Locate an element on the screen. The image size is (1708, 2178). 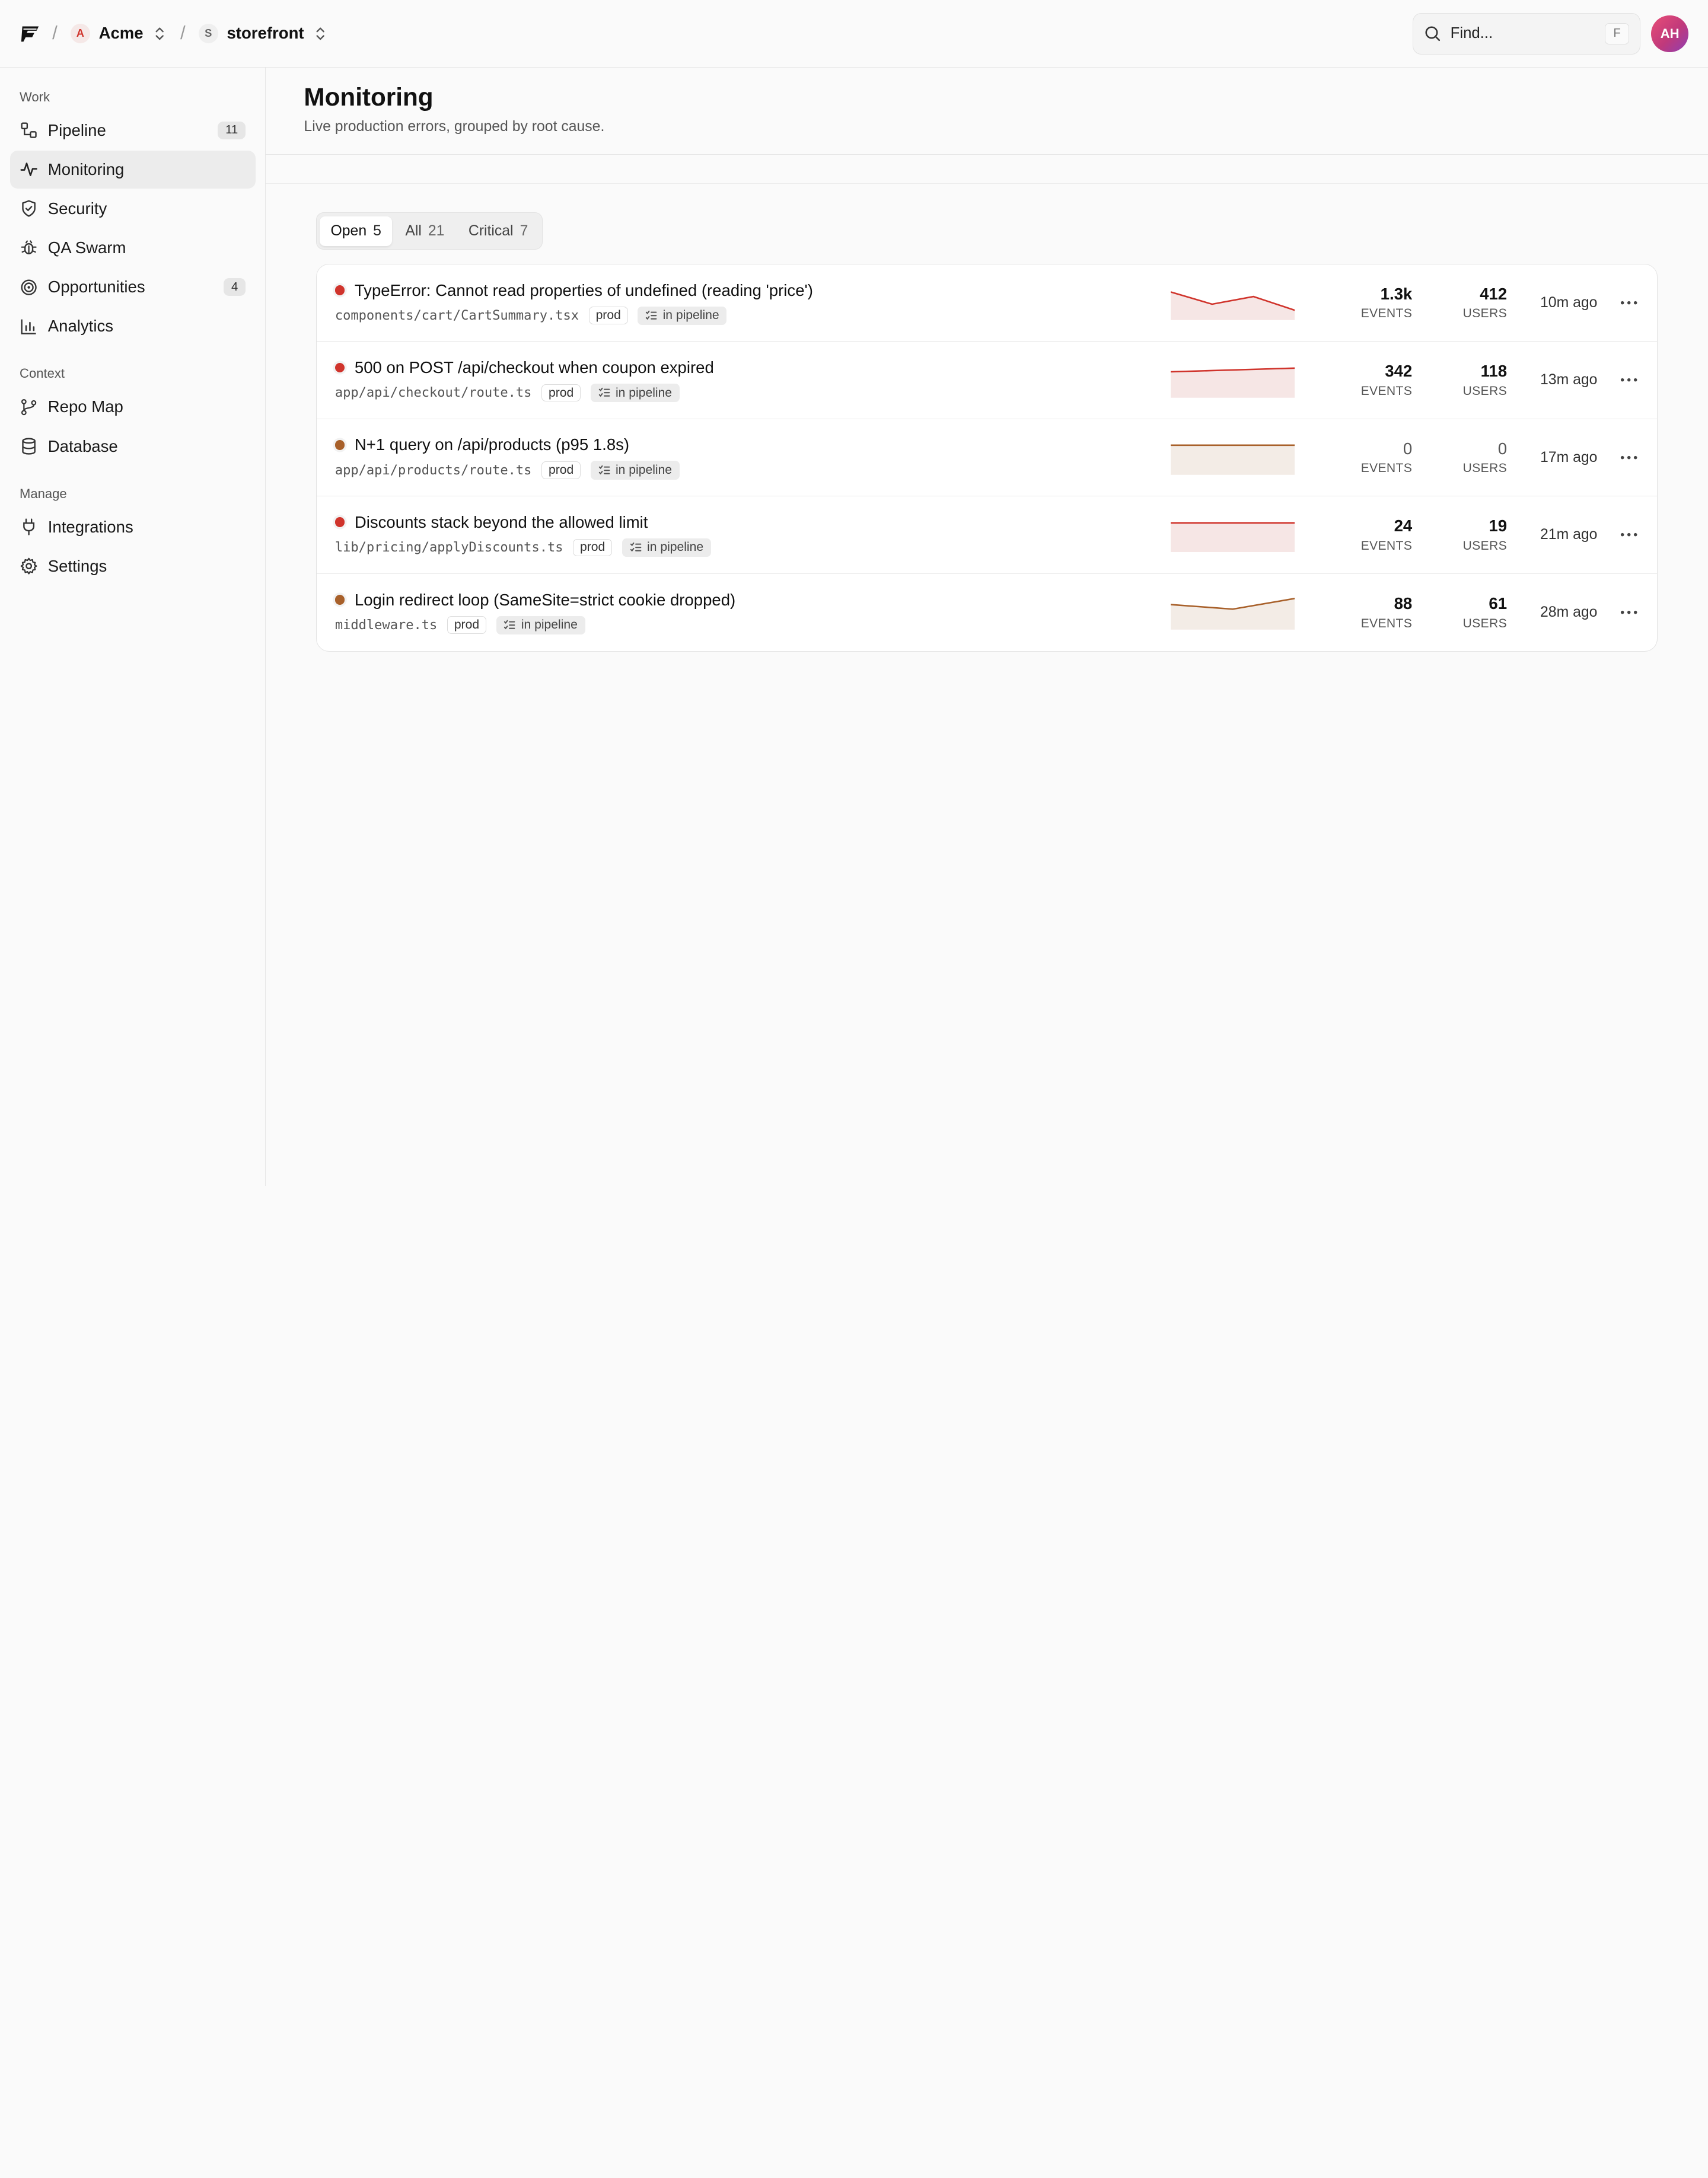
severity-dot is located at coordinates (339, 600).